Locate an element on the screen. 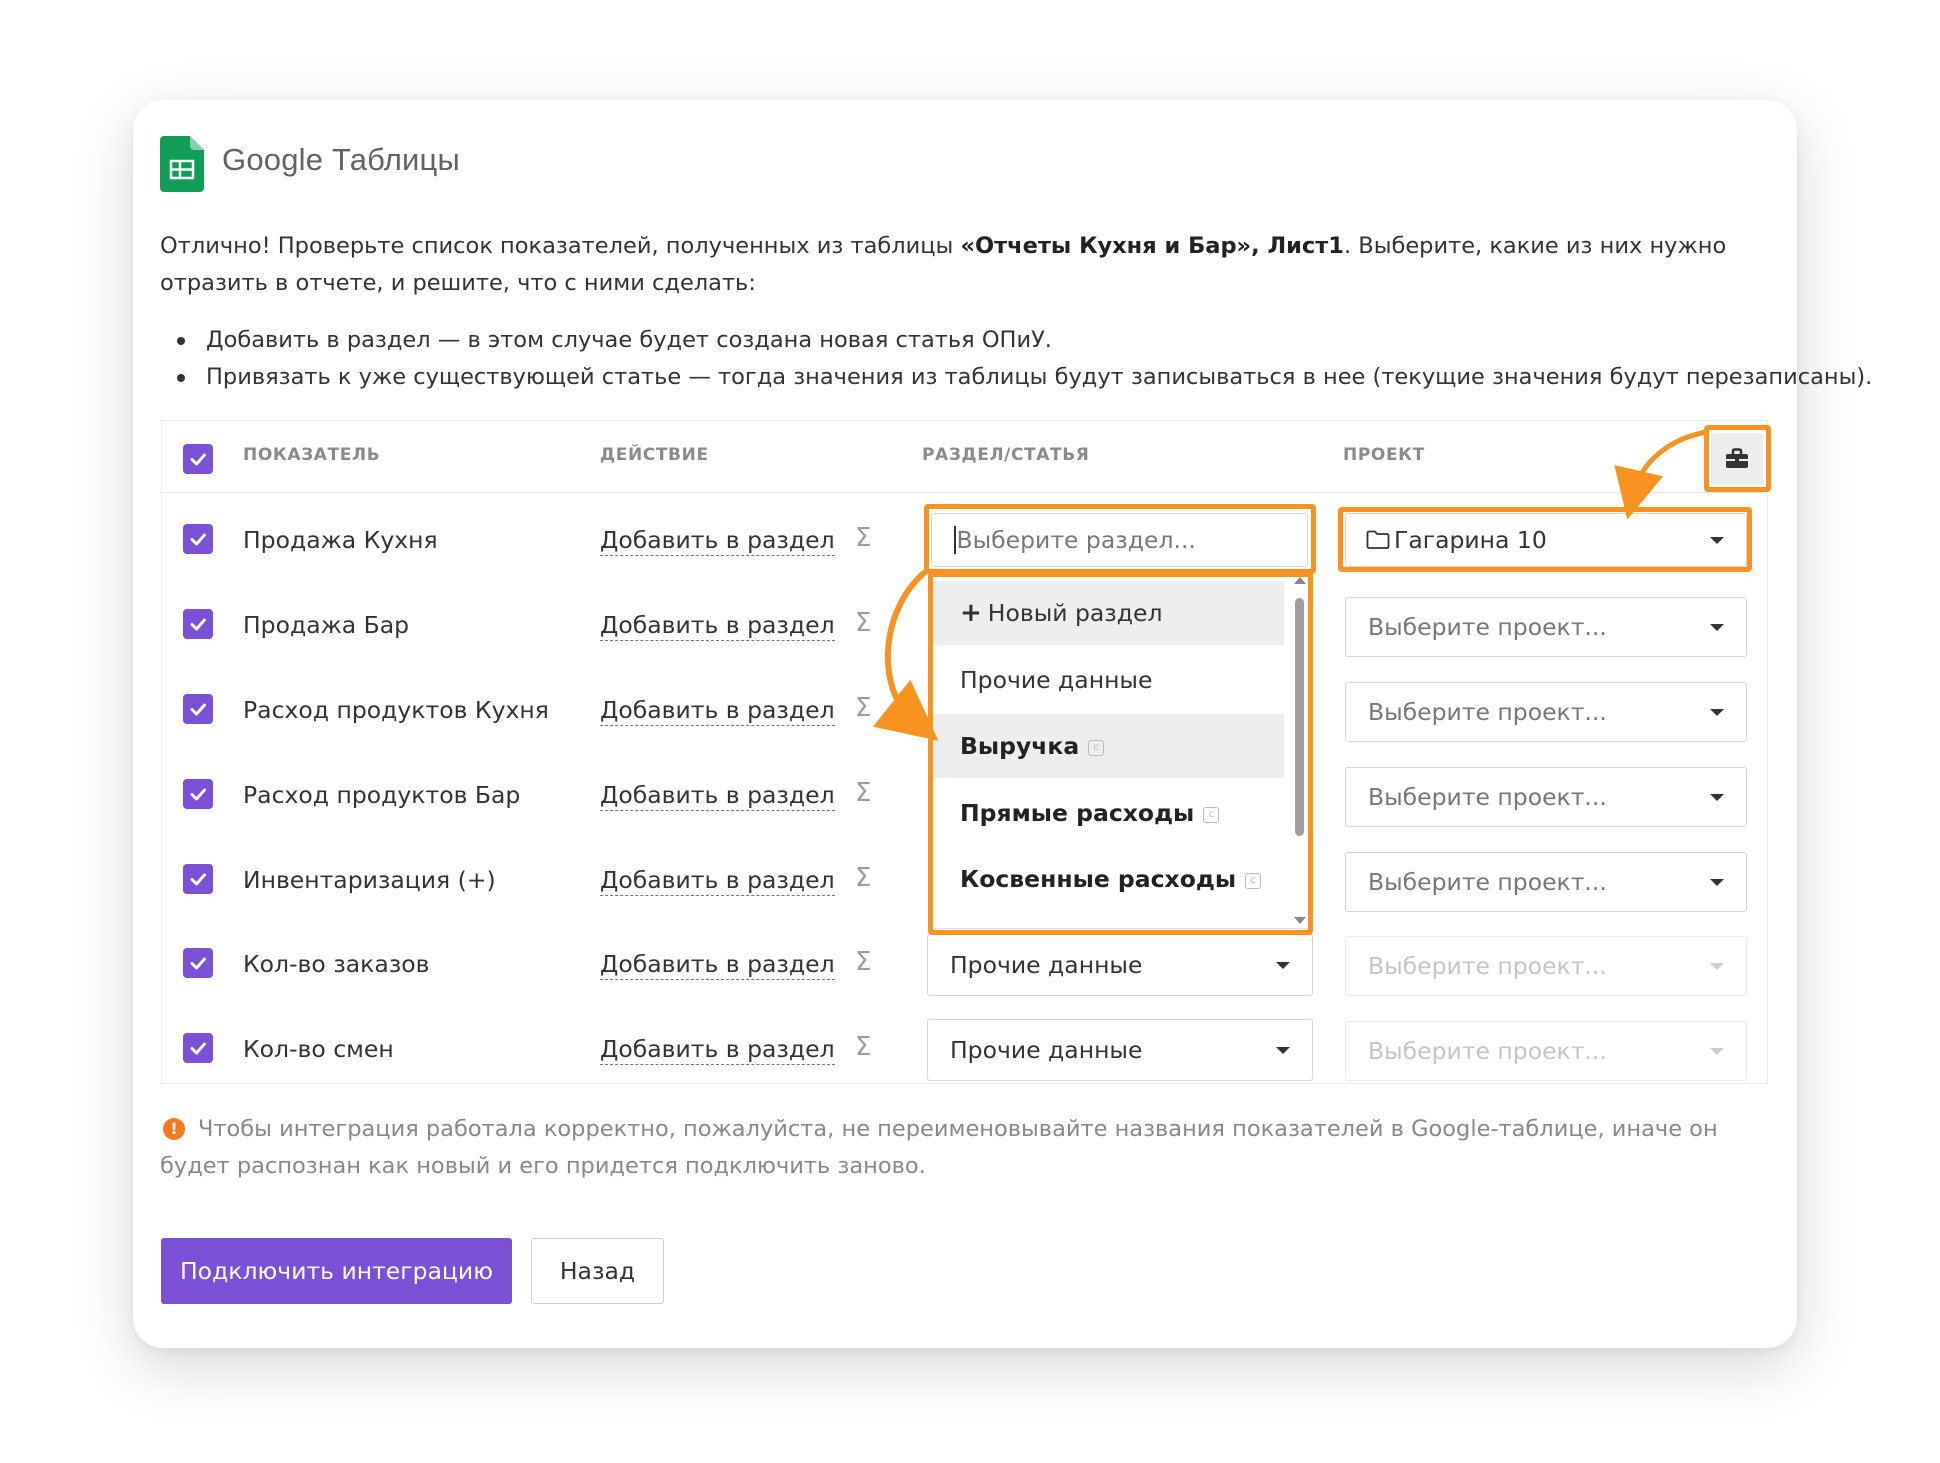  back-button: Назад is located at coordinates (597, 1271).